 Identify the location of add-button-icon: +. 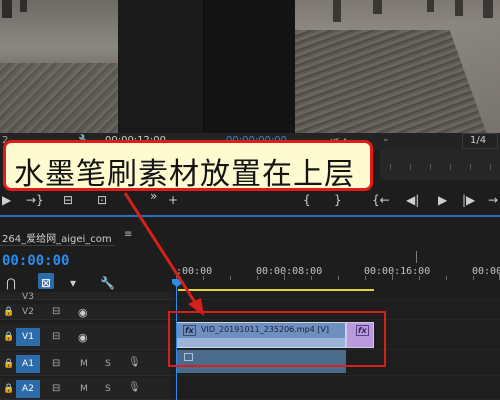
(173, 200).